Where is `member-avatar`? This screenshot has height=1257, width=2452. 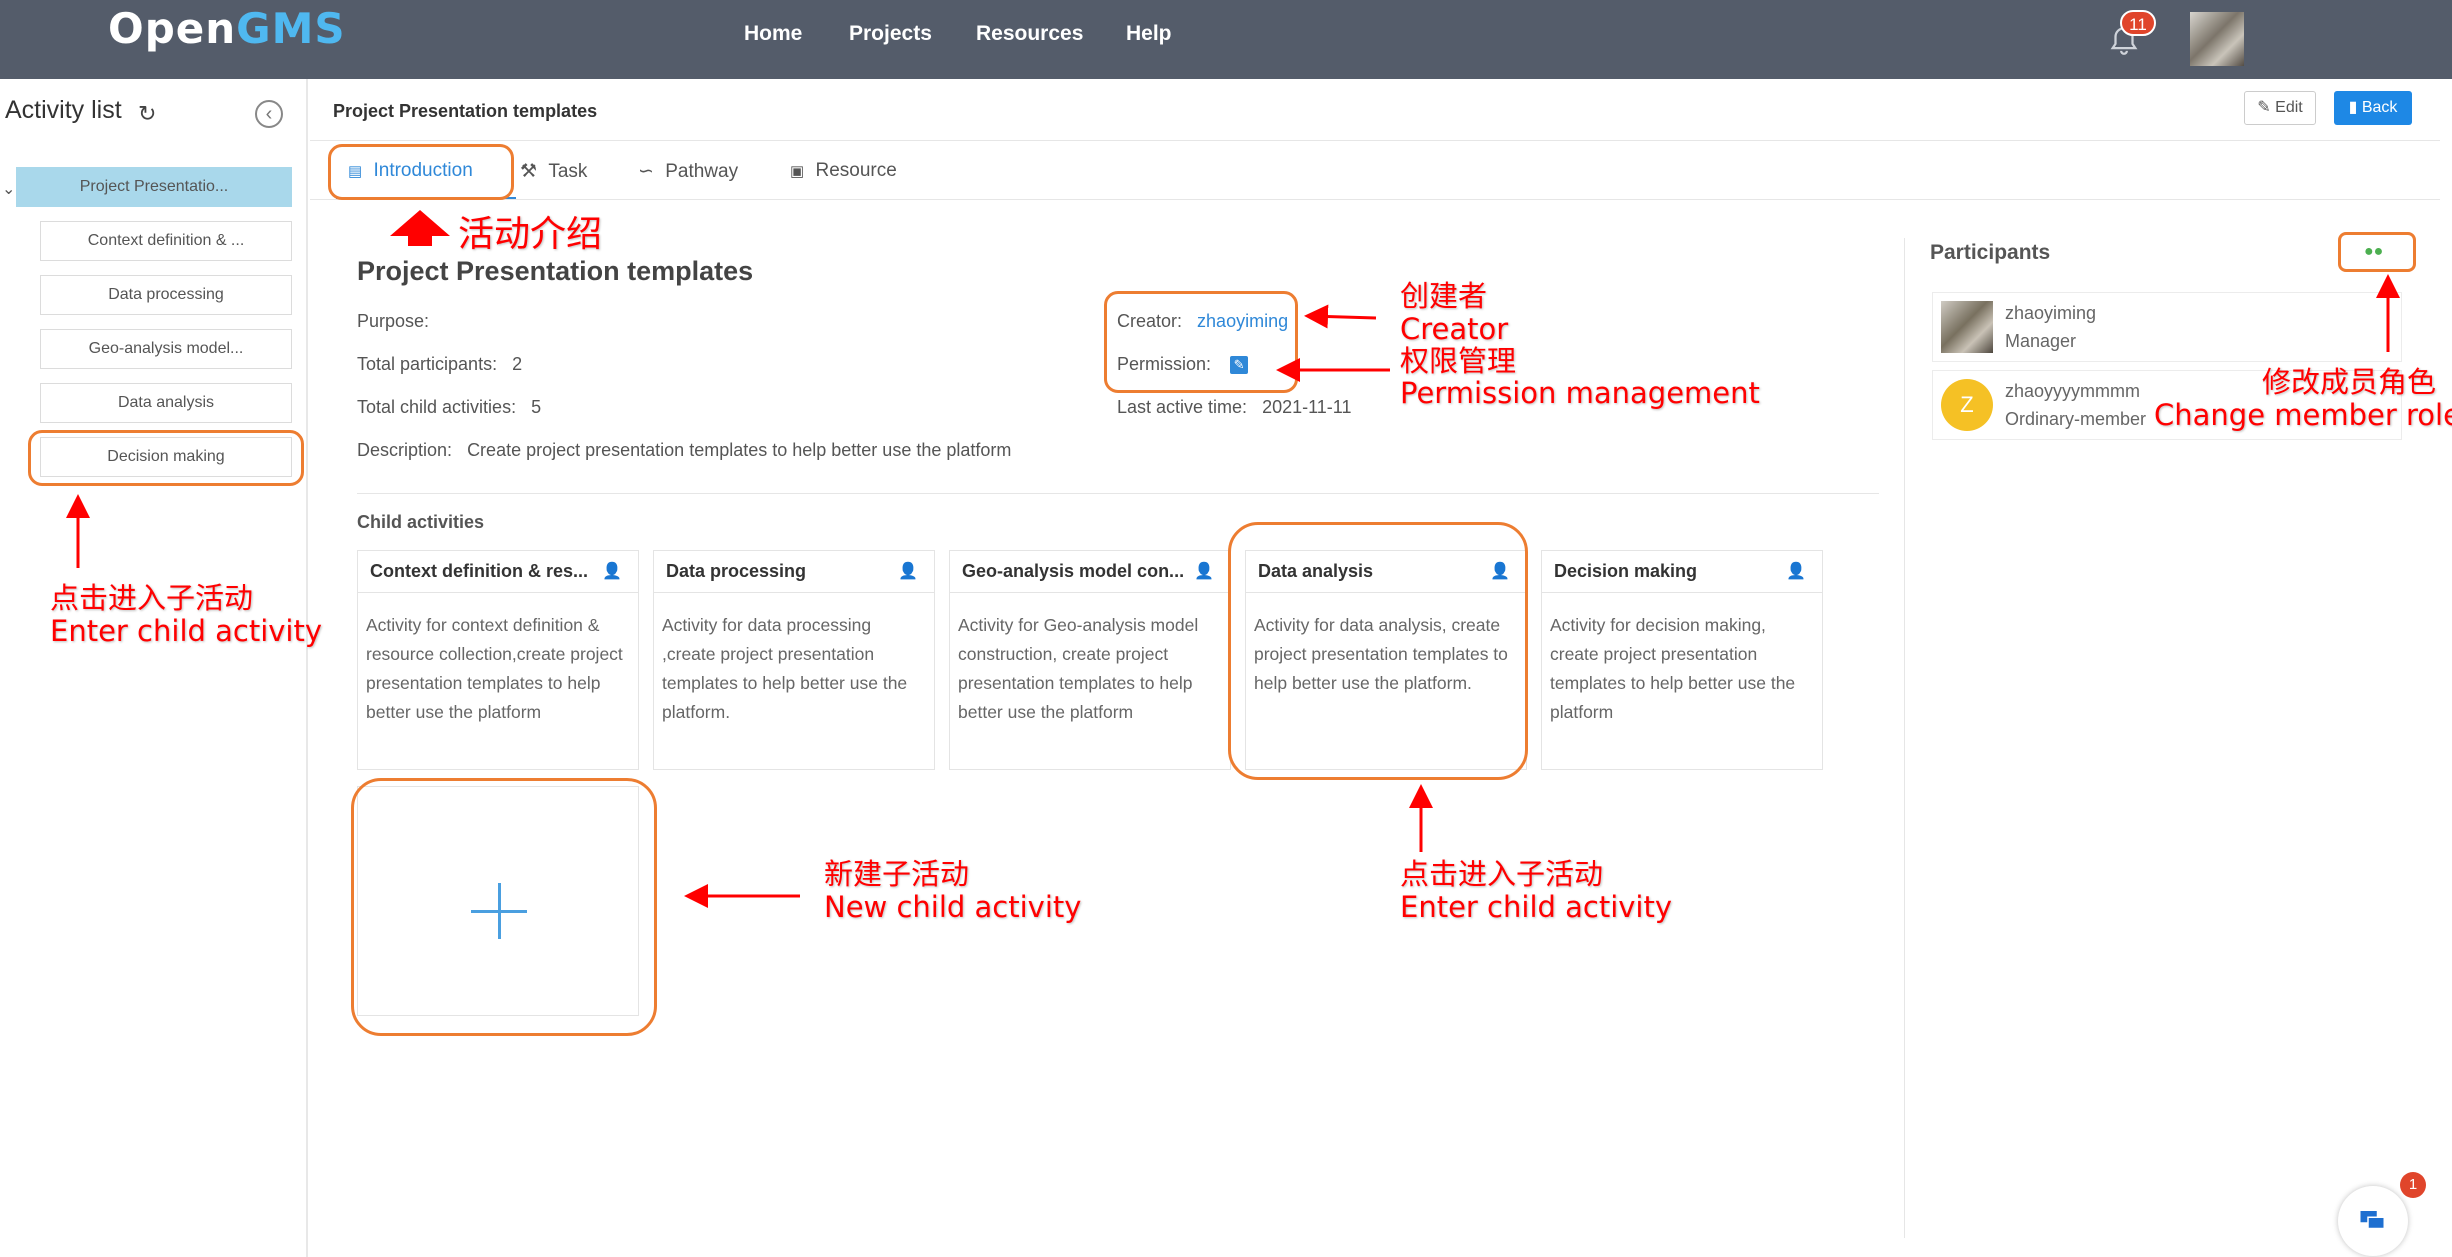
member-avatar is located at coordinates (1967, 327).